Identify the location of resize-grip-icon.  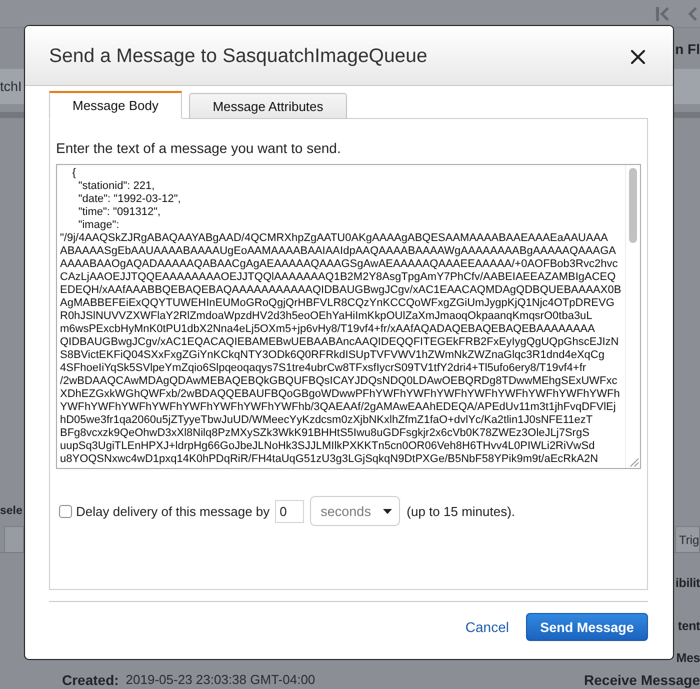
(634, 462).